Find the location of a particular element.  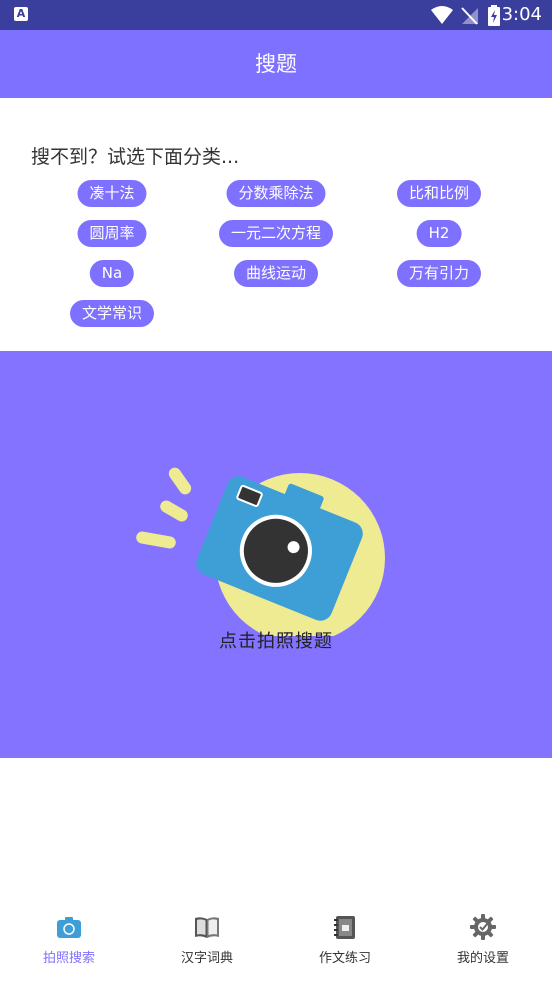

app-bar: 搜题 is located at coordinates (276, 64).